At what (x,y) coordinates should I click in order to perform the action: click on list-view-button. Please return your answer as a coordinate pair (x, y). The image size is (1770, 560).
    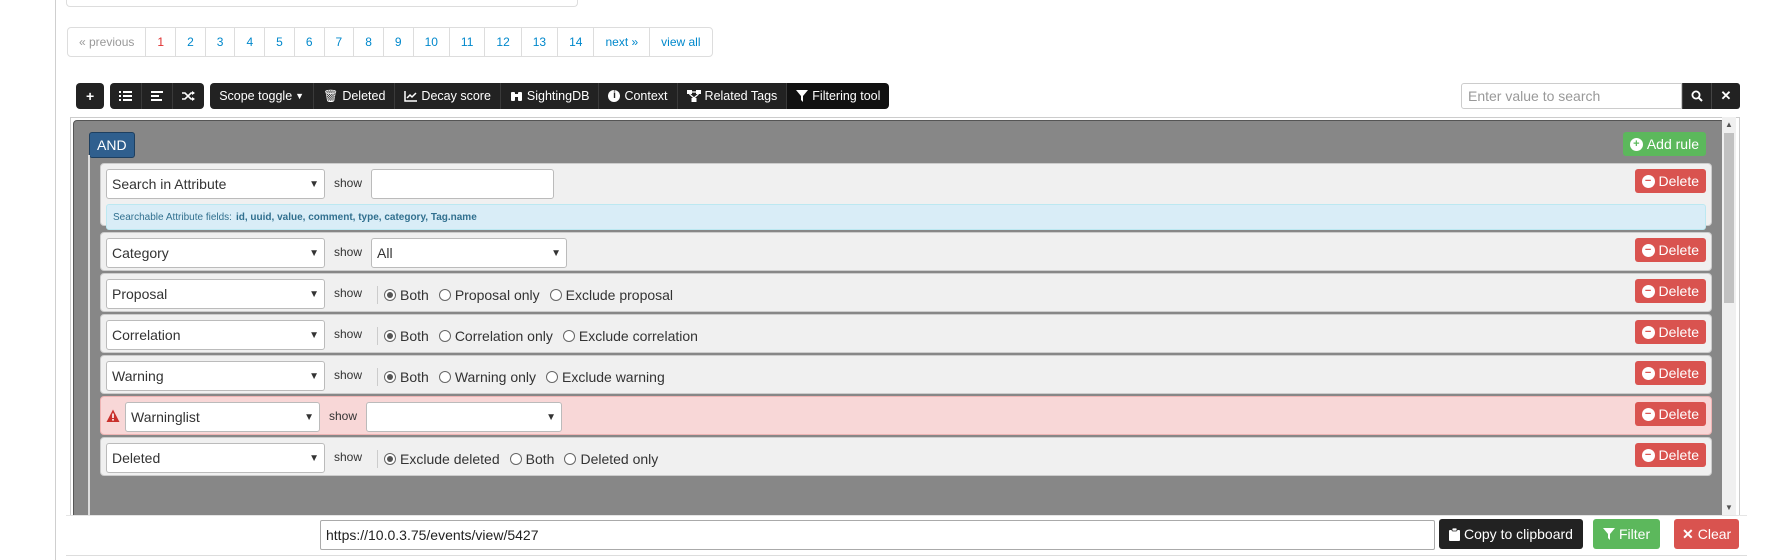
    Looking at the image, I should click on (126, 96).